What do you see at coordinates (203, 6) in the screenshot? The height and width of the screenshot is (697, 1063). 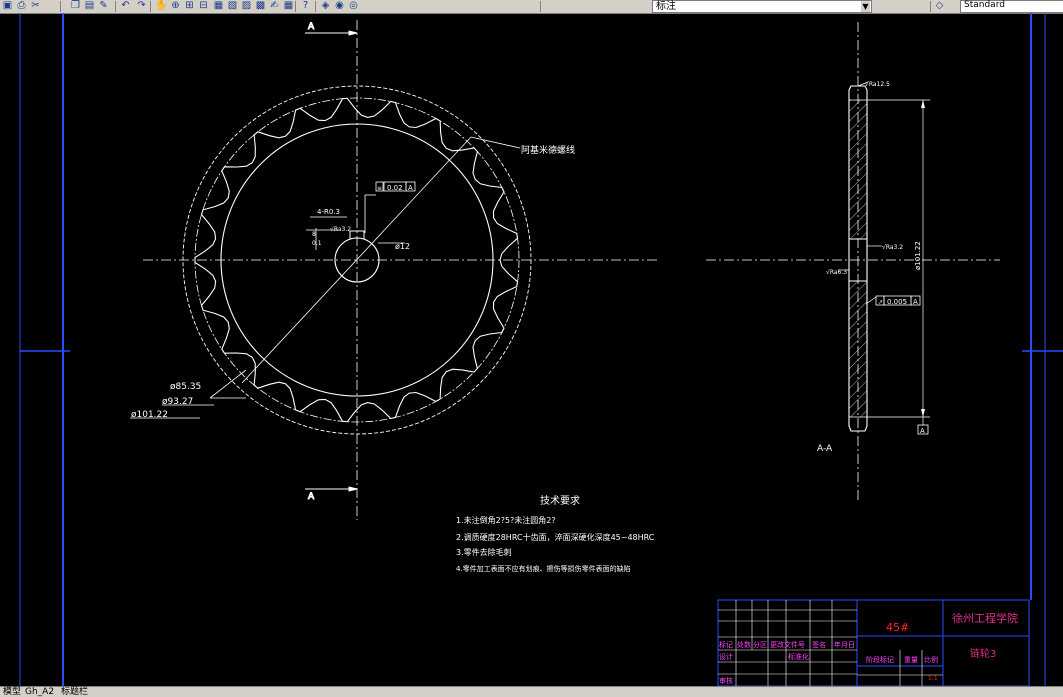 I see `zoom-previous-icon: ⊟` at bounding box center [203, 6].